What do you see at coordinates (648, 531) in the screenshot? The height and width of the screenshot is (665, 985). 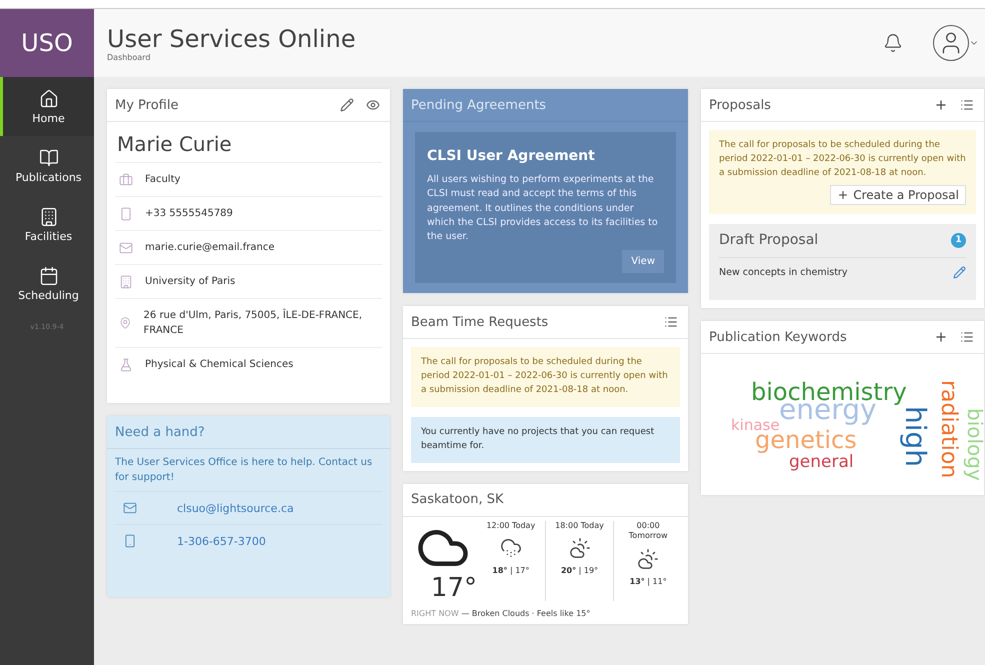 I see `forecast-time: 00:00 Tomorrow` at bounding box center [648, 531].